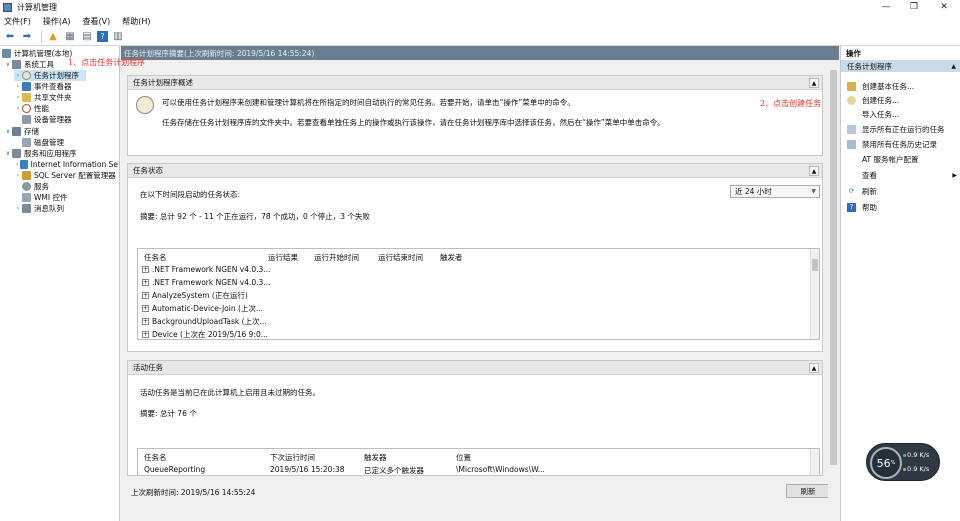 The width and height of the screenshot is (960, 521). What do you see at coordinates (480, 21) in the screenshot?
I see `menu-bar: 文件(F) 操作(A) 查看(V) 帮助(H)` at bounding box center [480, 21].